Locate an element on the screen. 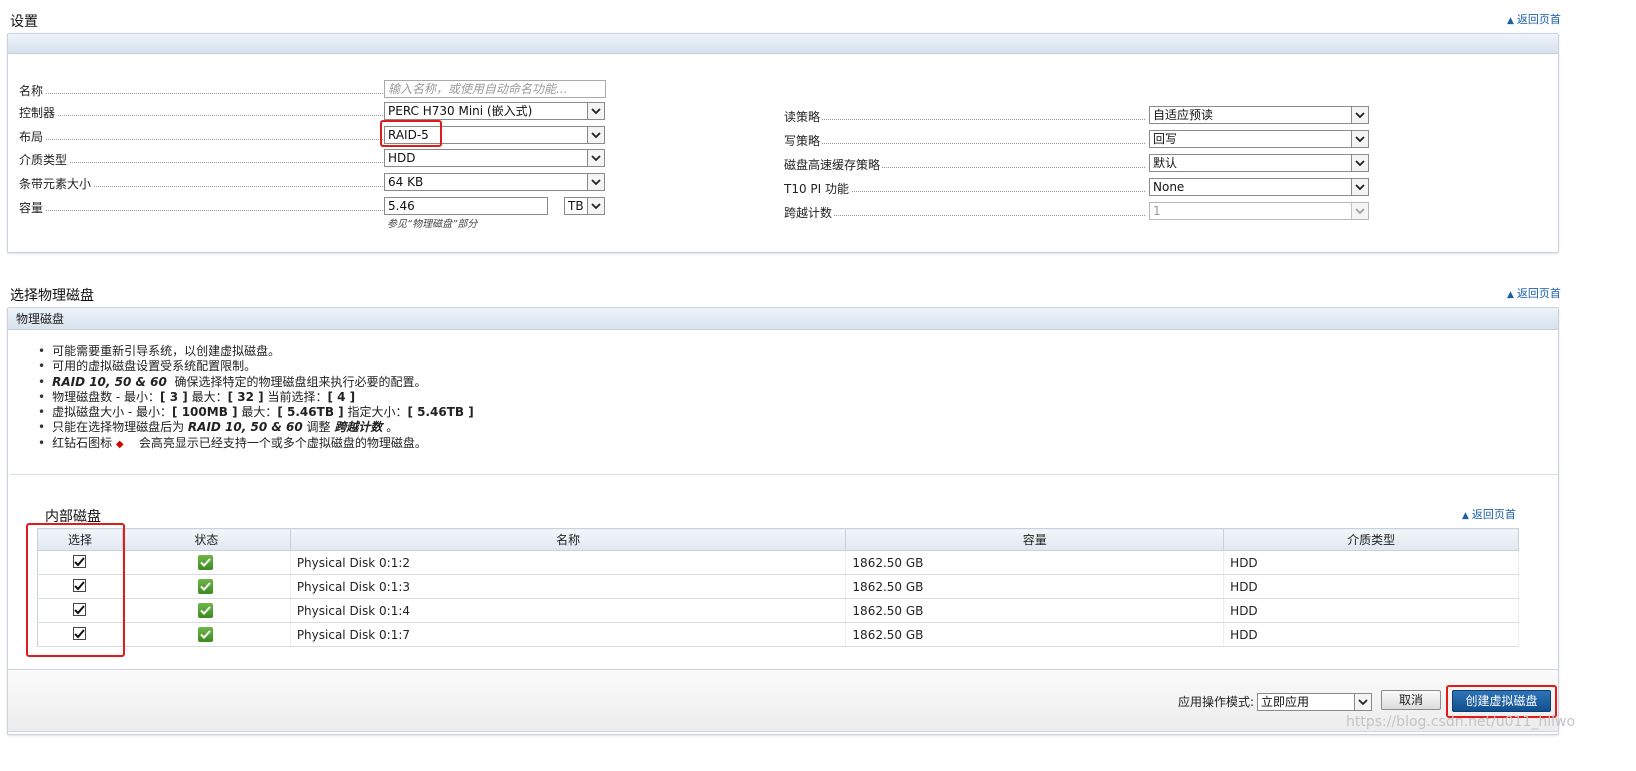 Image resolution: width=1636 pixels, height=771 pixels. read-policy-label: 读策略 is located at coordinates (803, 116).